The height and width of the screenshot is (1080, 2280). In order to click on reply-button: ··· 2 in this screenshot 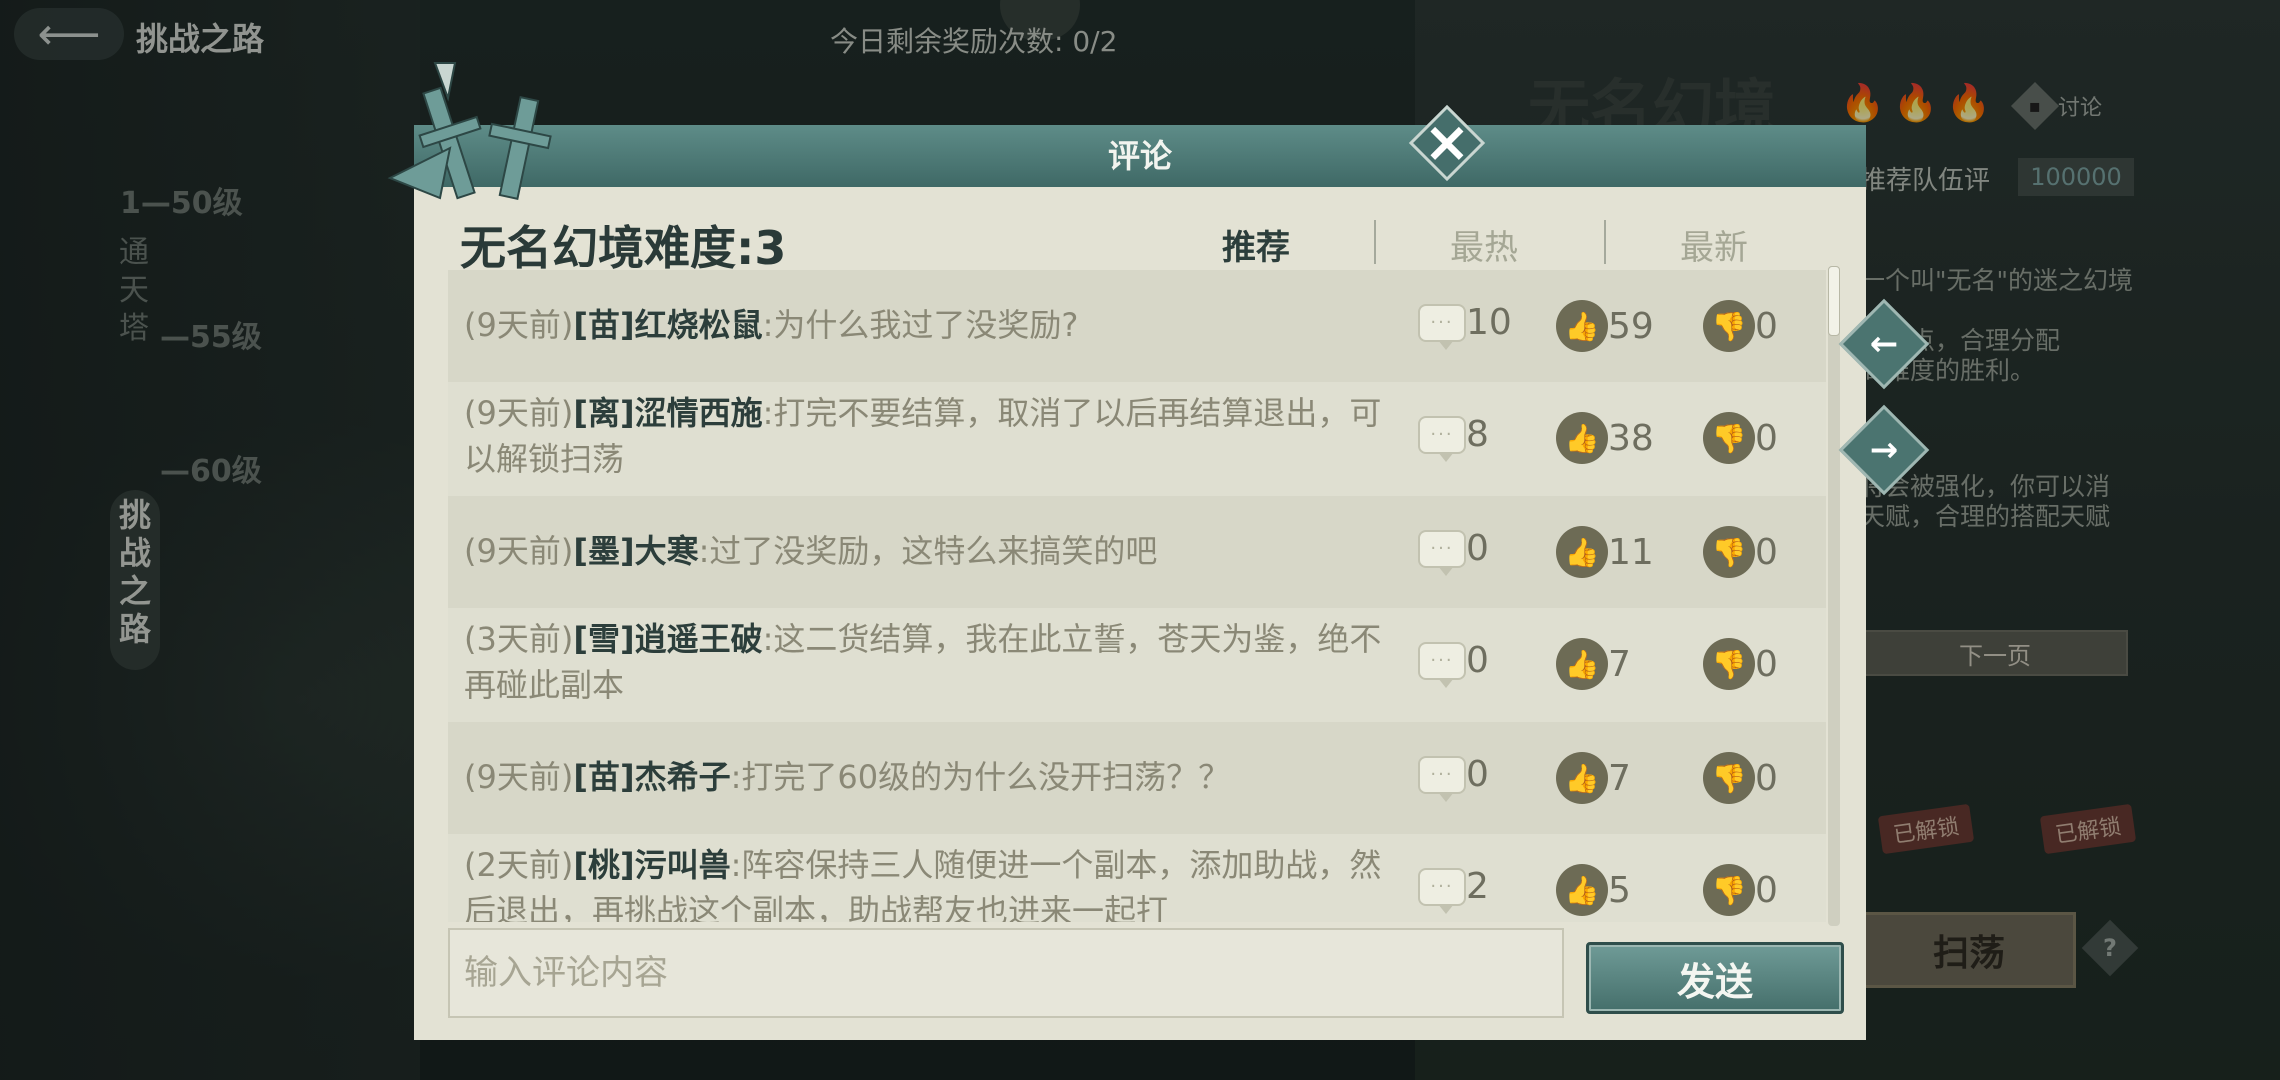, I will do `click(1453, 890)`.